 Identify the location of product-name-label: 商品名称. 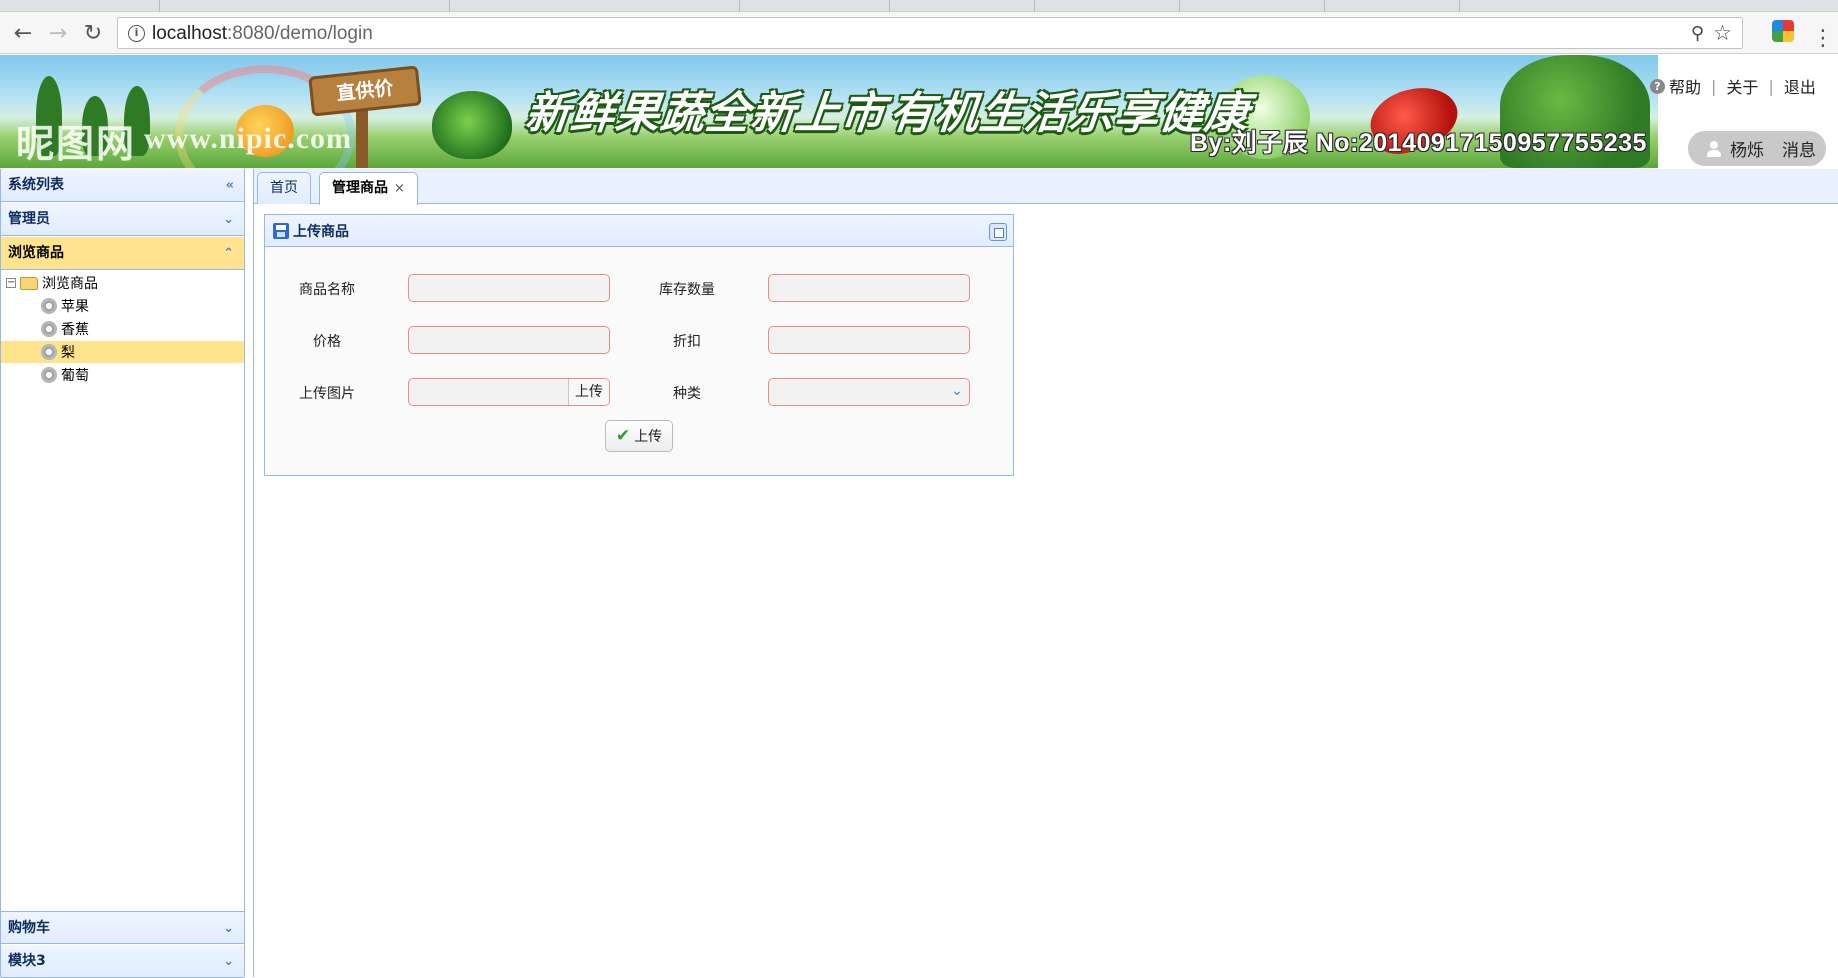
(327, 290).